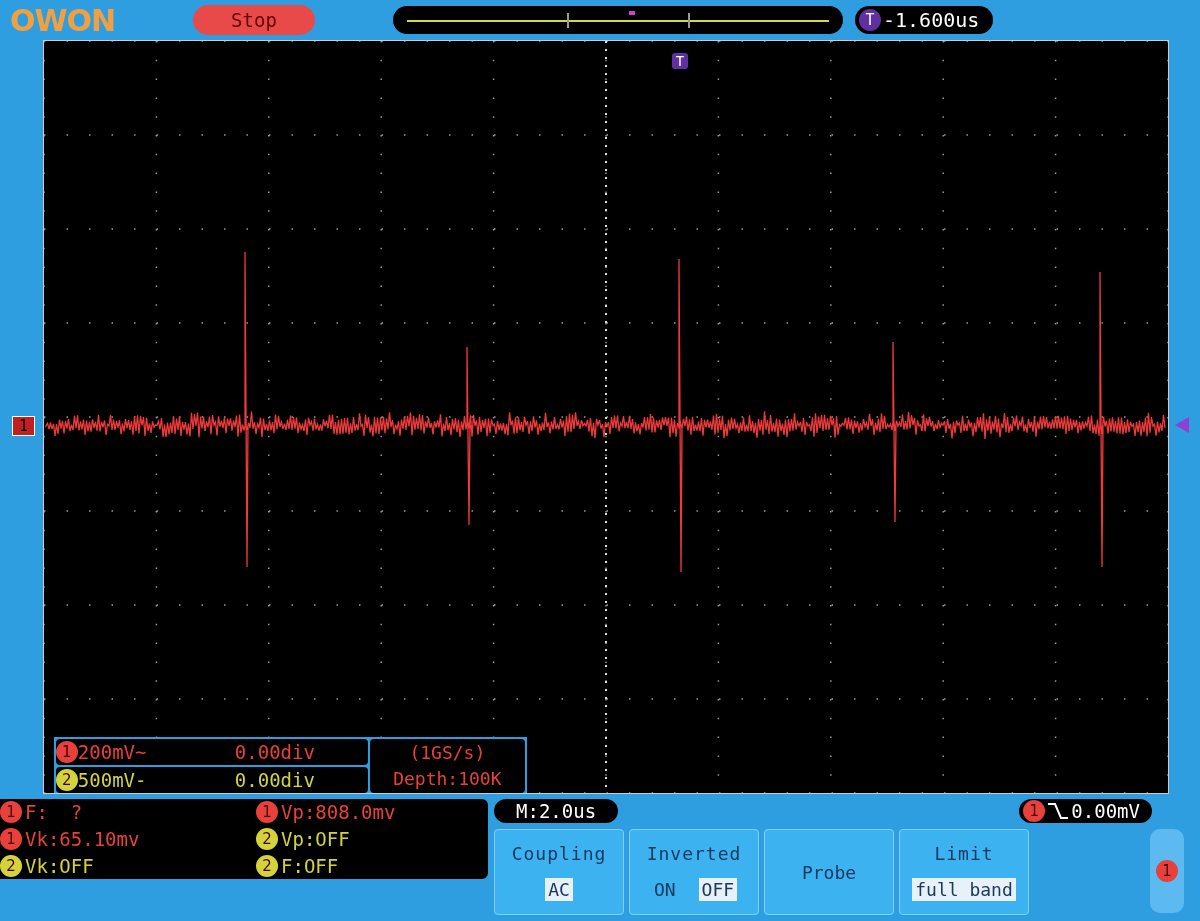 The image size is (1200, 921). What do you see at coordinates (559, 889) in the screenshot?
I see `menu-option: AC` at bounding box center [559, 889].